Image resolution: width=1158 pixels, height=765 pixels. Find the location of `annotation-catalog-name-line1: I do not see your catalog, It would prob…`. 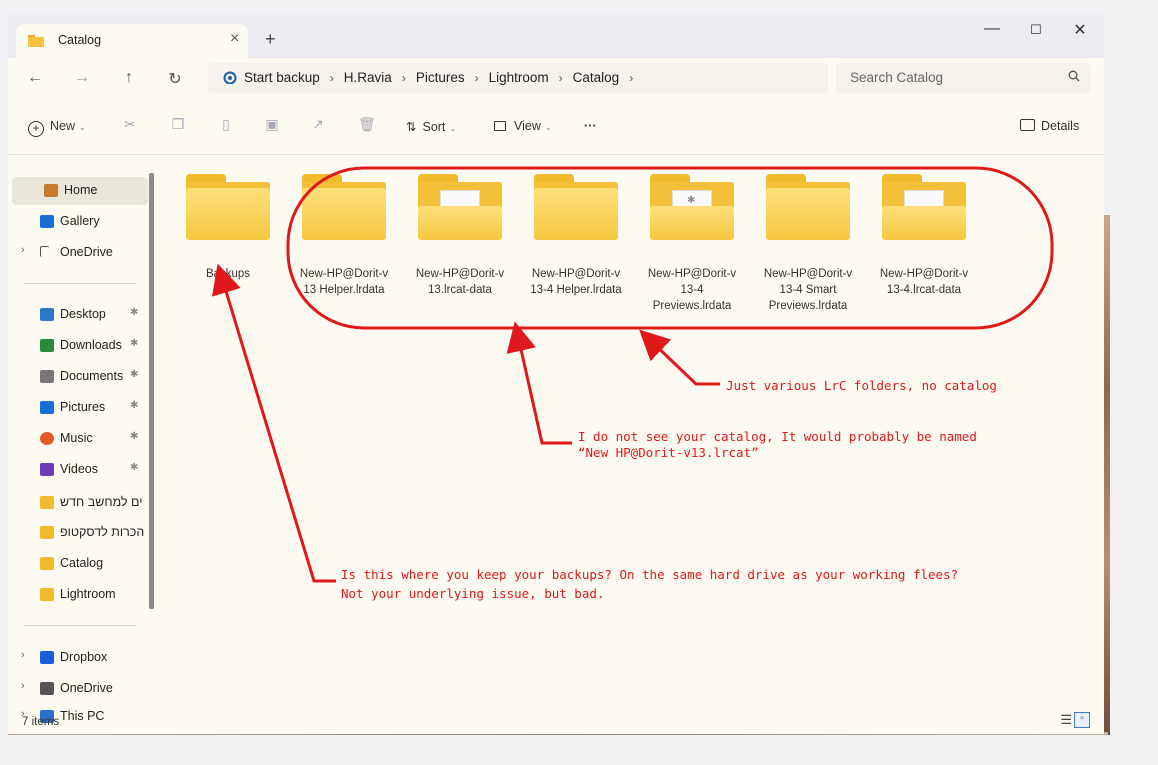

annotation-catalog-name-line1: I do not see your catalog, It would prob… is located at coordinates (777, 436).